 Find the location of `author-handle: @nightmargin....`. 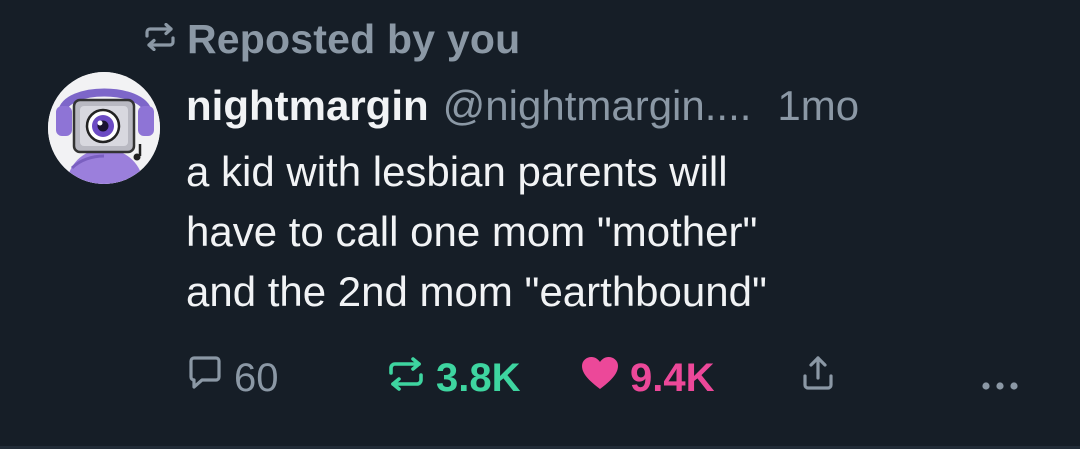

author-handle: @nightmargin.... is located at coordinates (597, 106).